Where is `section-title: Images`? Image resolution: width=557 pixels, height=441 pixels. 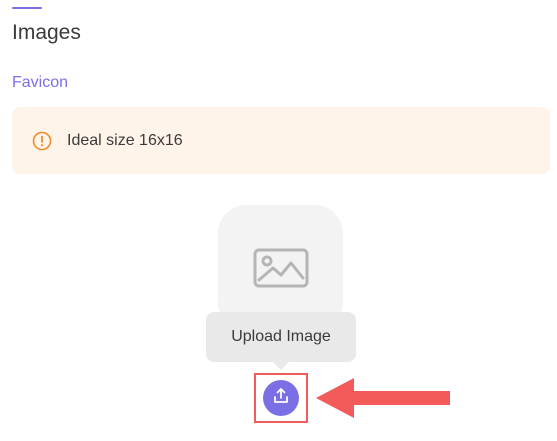
section-title: Images is located at coordinates (46, 32).